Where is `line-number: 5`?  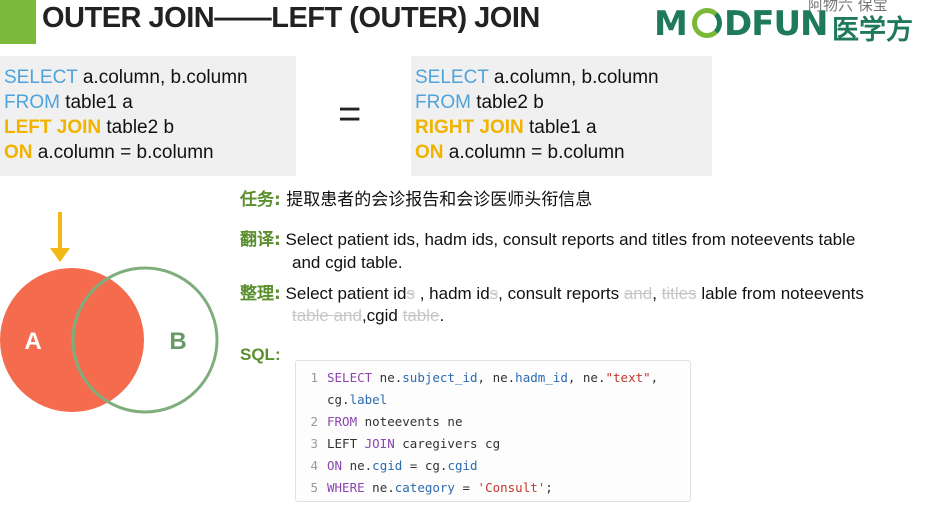
line-number: 5 is located at coordinates (314, 487).